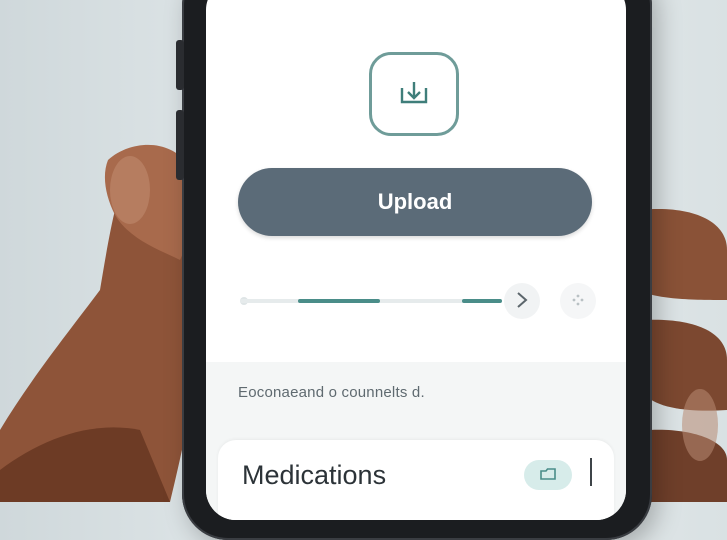  I want to click on upload-button: Upload, so click(415, 202).